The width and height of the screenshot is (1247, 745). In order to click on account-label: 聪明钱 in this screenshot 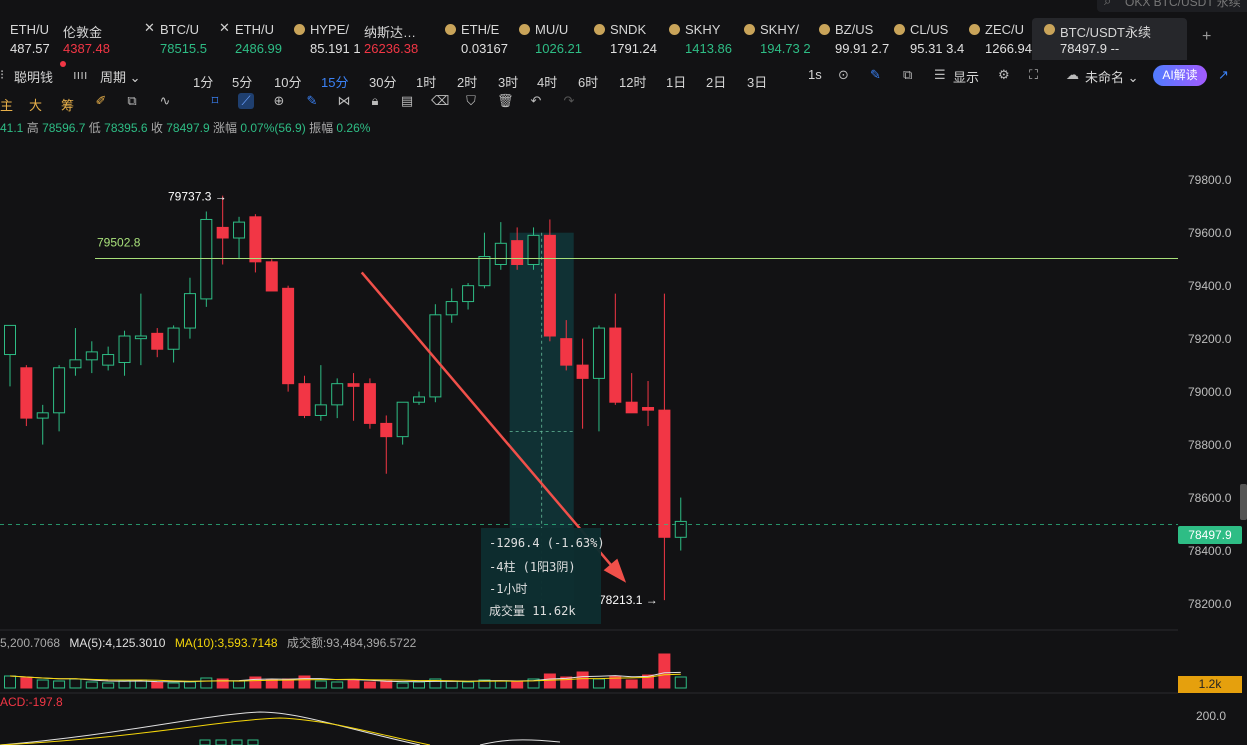, I will do `click(33, 76)`.